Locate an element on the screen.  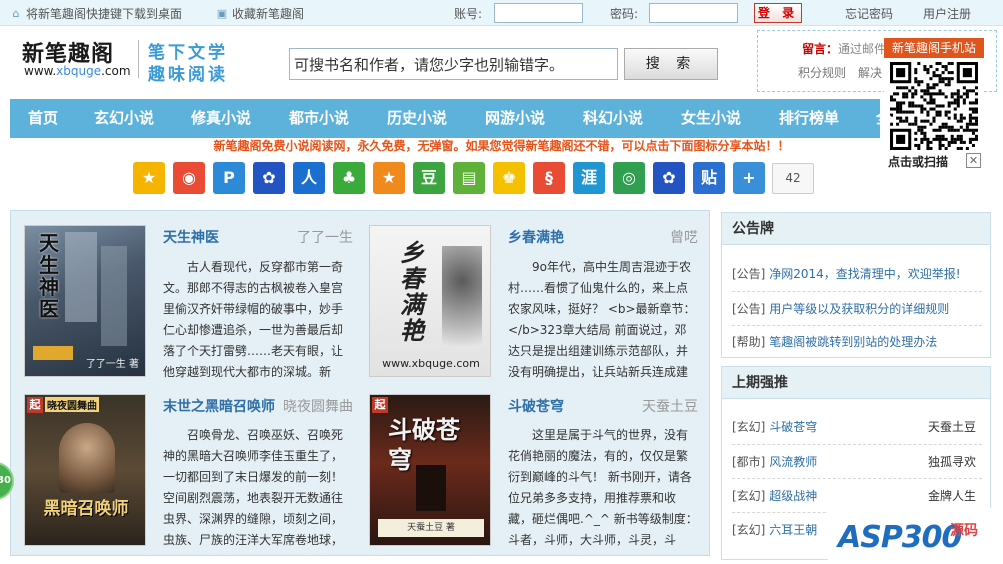
nav-item-online-game: 网游小说 is located at coordinates (515, 118).